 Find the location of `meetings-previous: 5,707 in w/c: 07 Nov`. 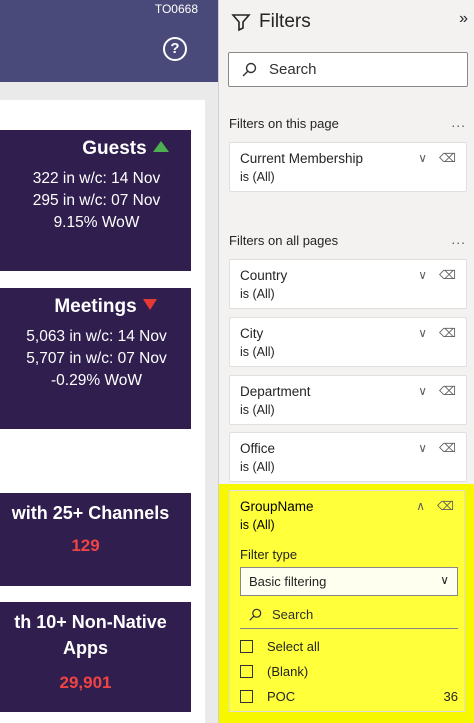

meetings-previous: 5,707 in w/c: 07 Nov is located at coordinates (96, 358).